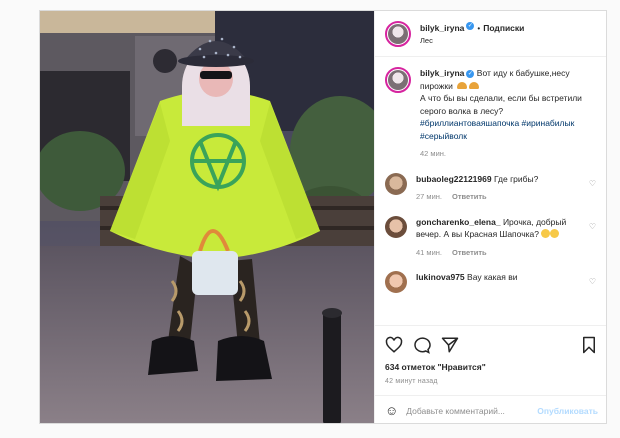 The width and height of the screenshot is (620, 438). What do you see at coordinates (398, 33) in the screenshot?
I see `author-avatar` at bounding box center [398, 33].